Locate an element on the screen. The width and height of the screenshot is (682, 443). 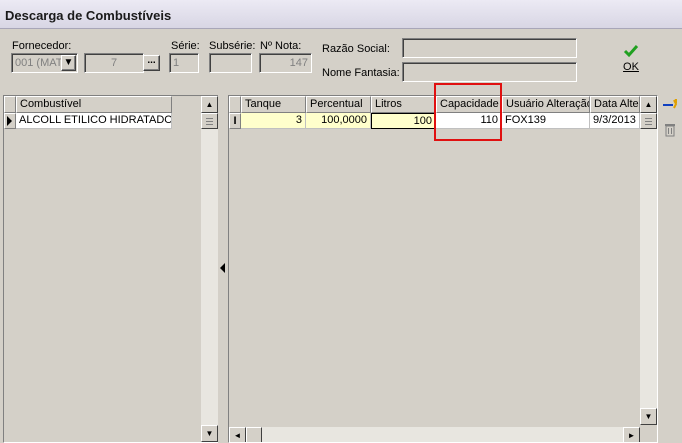
razao-social-field is located at coordinates (489, 48).